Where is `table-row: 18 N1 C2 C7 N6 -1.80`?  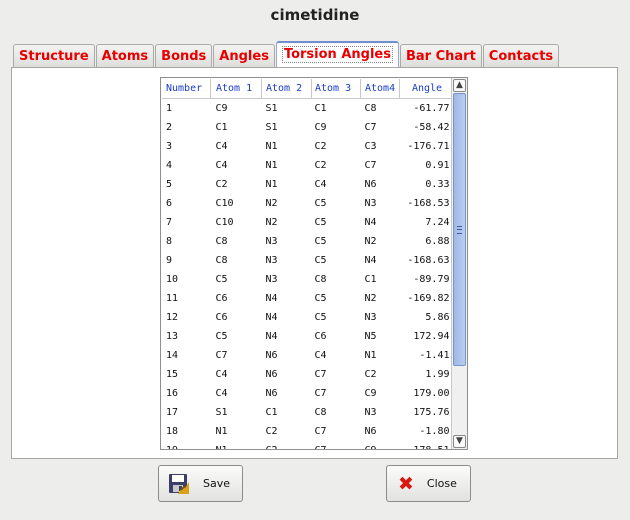 table-row: 18 N1 C2 C7 N6 -1.80 is located at coordinates (308, 431).